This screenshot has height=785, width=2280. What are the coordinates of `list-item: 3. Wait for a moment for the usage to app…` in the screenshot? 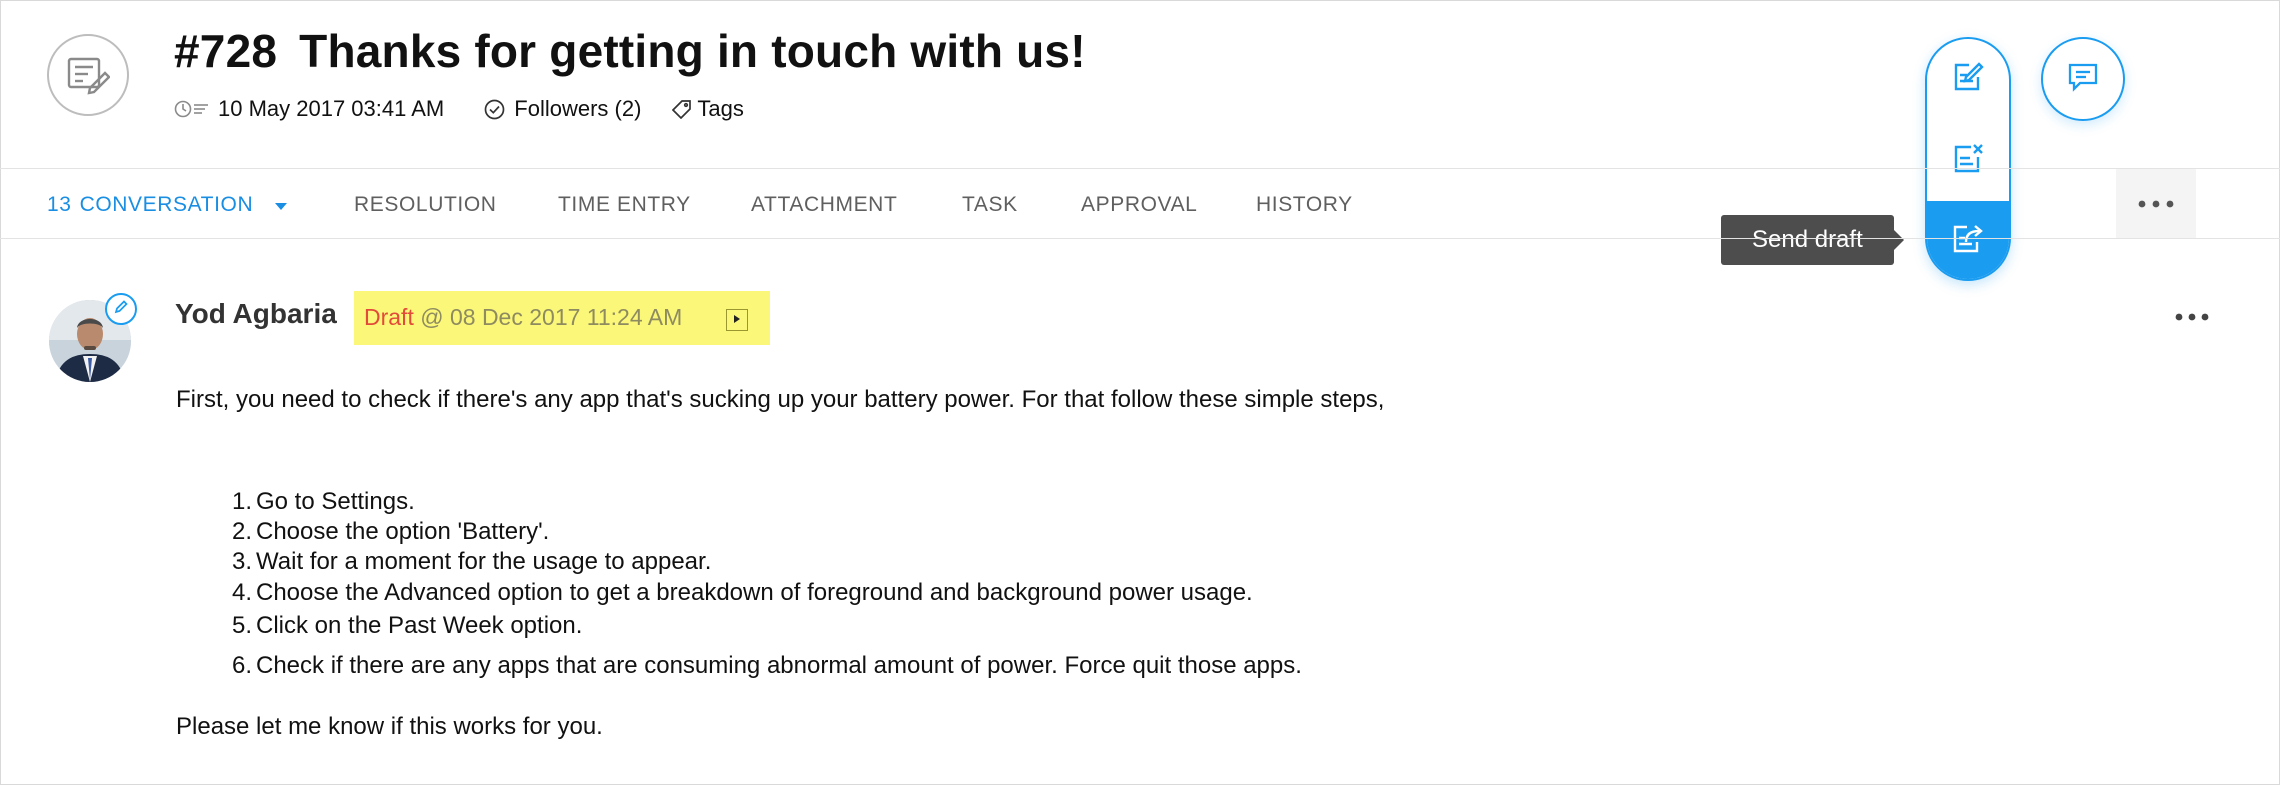 It's located at (471, 561).